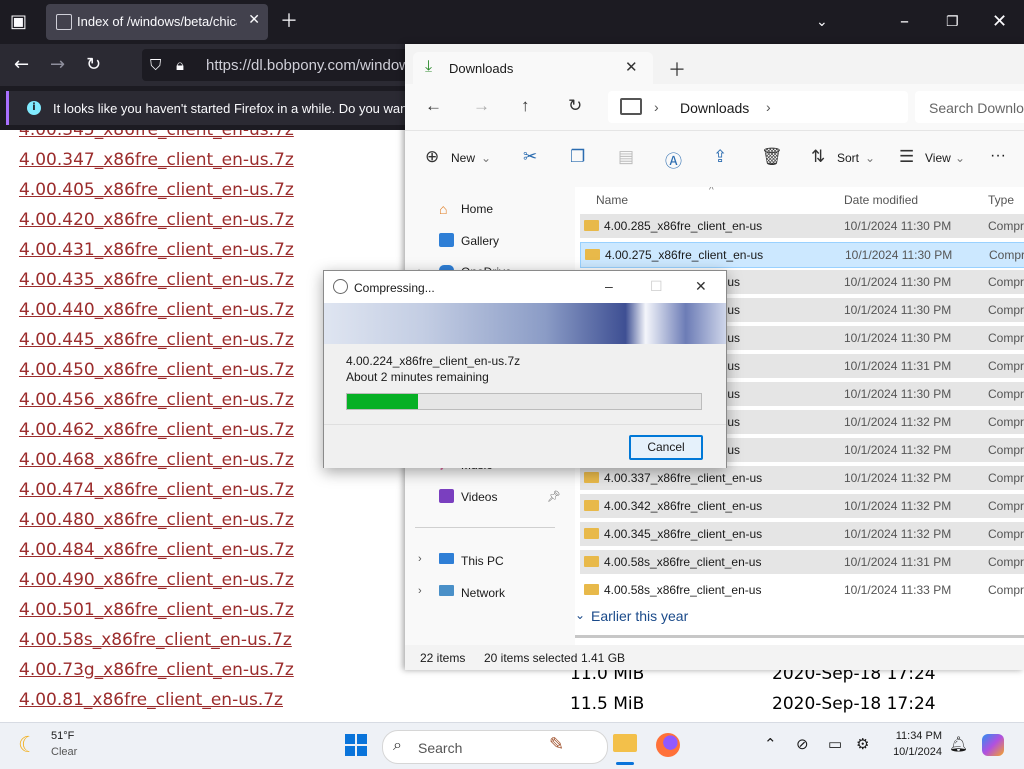 Image resolution: width=1024 pixels, height=769 pixels. What do you see at coordinates (592, 254) in the screenshot?
I see `zip-folder-icon` at bounding box center [592, 254].